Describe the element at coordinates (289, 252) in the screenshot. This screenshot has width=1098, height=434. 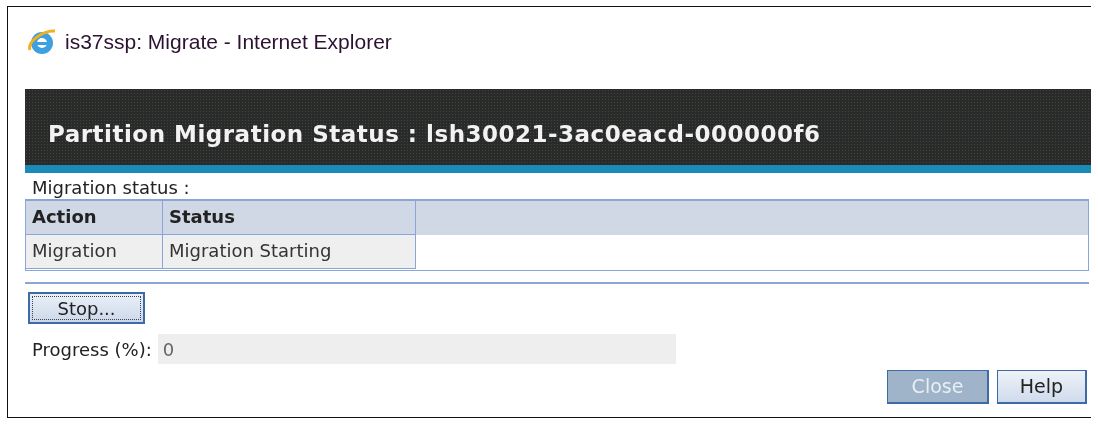
I see `table-cell: Migration Starting` at that location.